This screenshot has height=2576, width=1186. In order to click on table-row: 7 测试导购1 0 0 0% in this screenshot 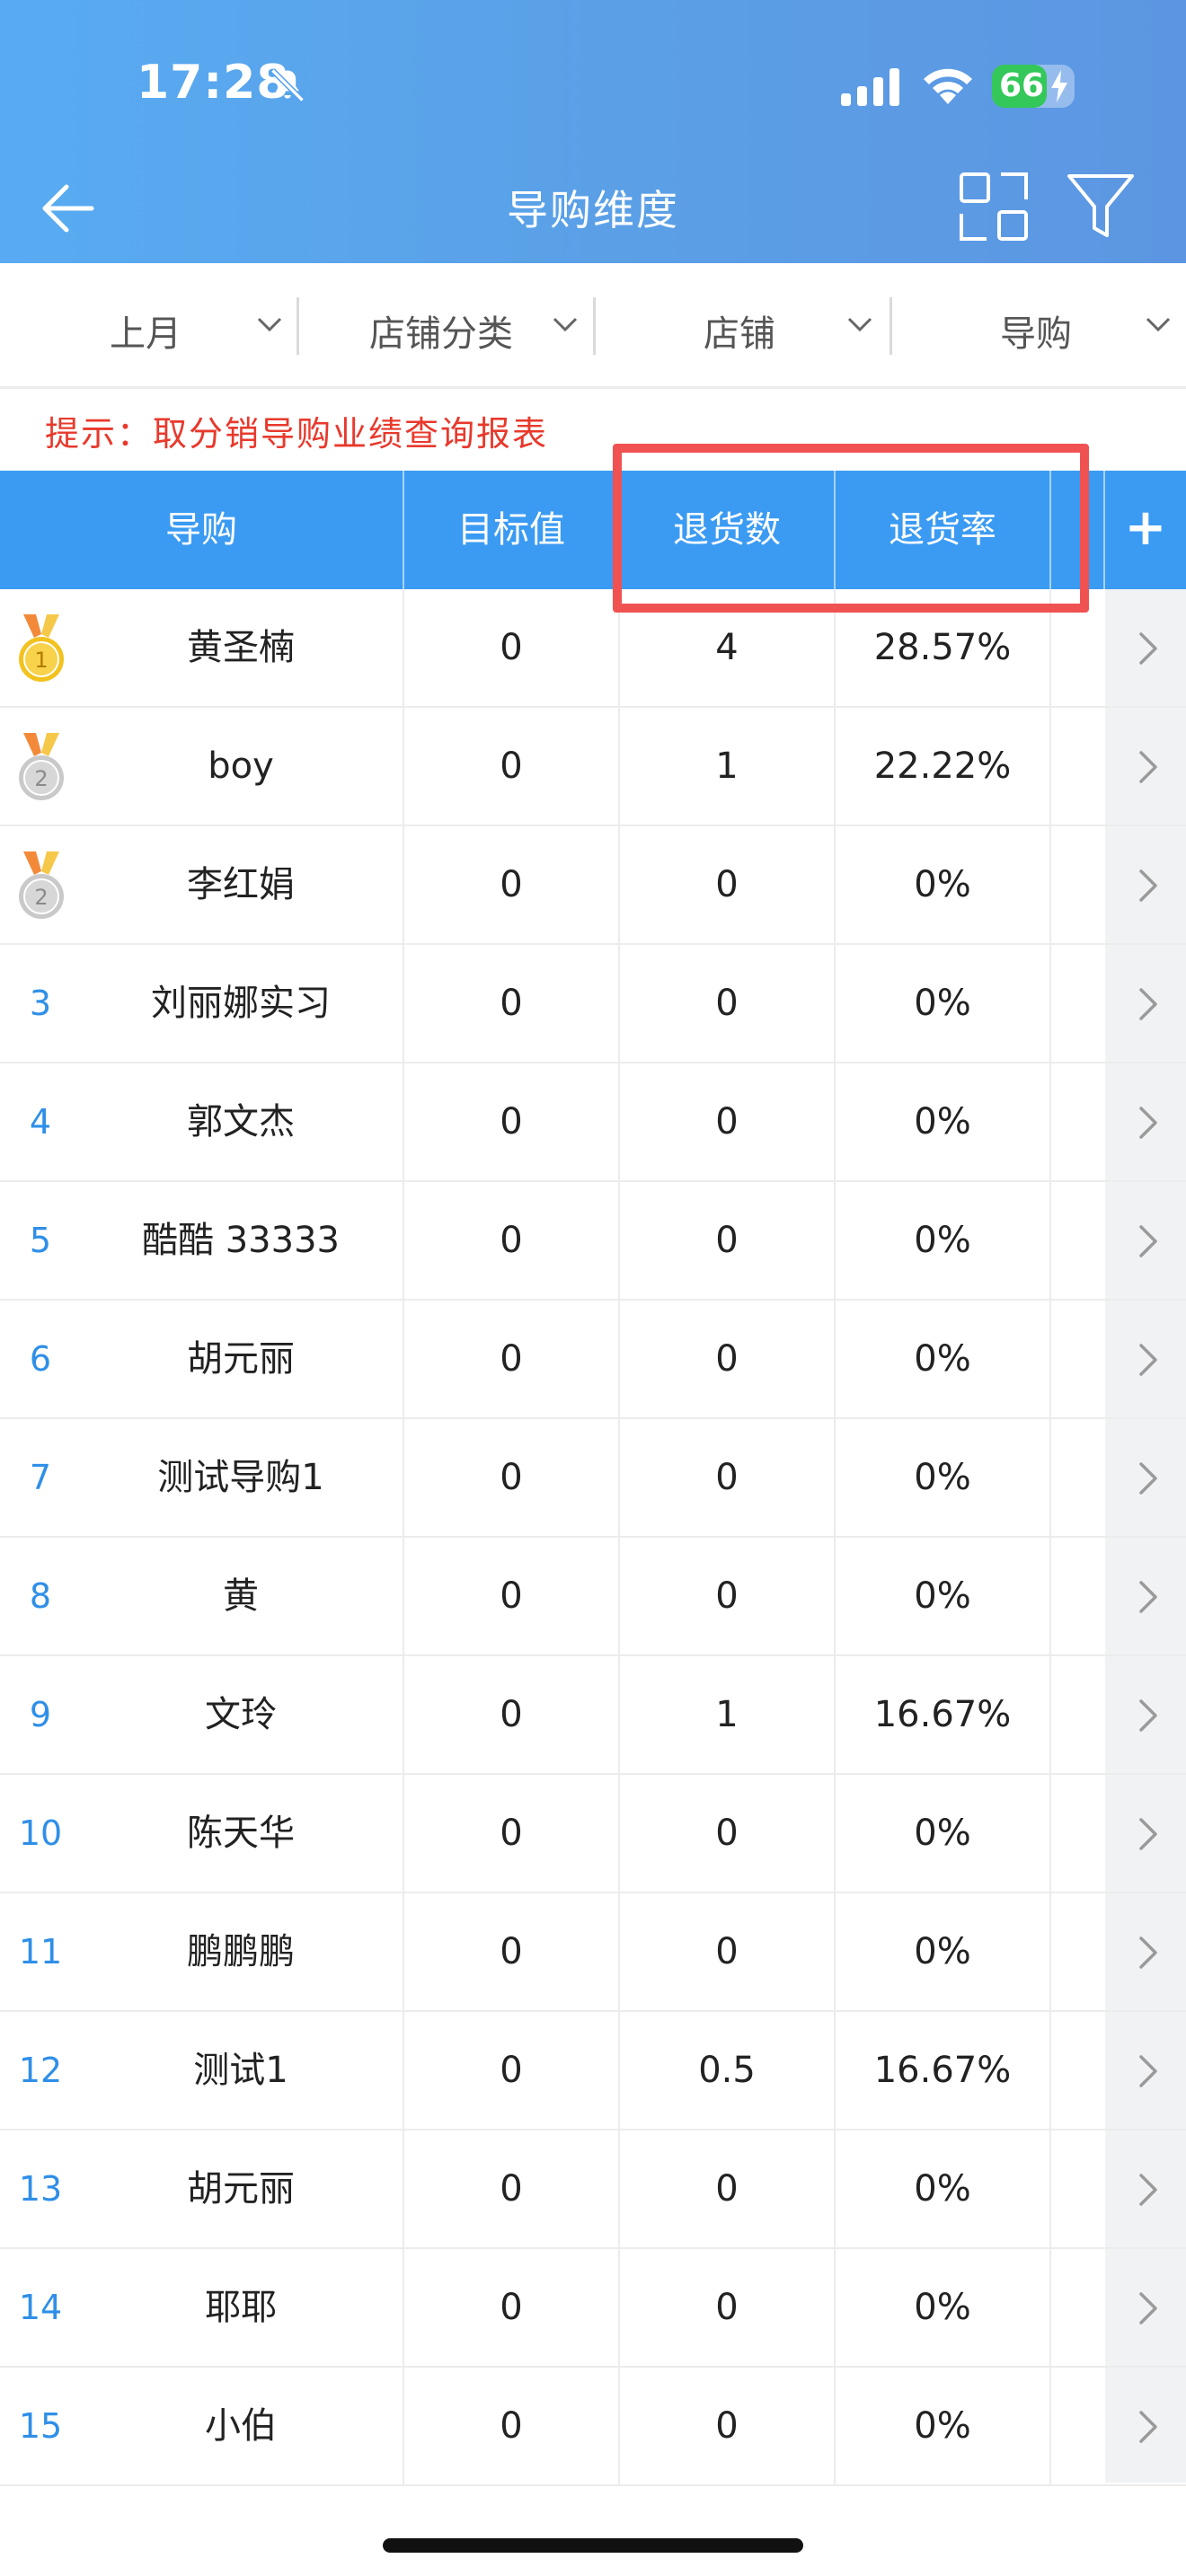, I will do `click(593, 1478)`.